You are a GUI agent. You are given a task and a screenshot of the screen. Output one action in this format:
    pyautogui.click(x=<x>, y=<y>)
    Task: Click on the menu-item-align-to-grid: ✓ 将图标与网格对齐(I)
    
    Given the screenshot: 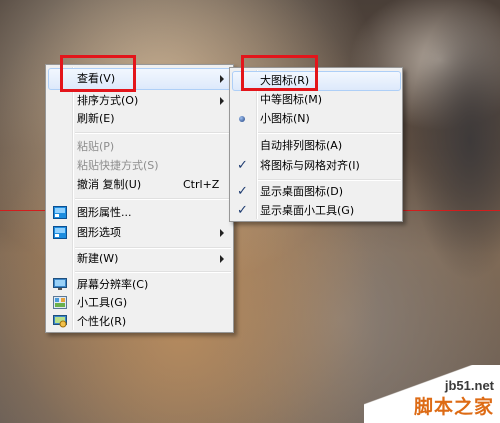 What is the action you would take?
    pyautogui.click(x=316, y=166)
    